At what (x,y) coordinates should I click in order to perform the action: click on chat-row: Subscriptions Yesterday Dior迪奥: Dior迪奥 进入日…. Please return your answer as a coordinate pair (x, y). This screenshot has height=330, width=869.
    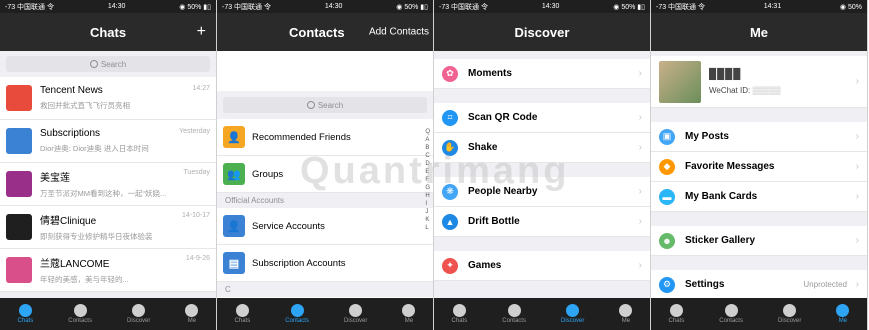
    Looking at the image, I should click on (108, 141).